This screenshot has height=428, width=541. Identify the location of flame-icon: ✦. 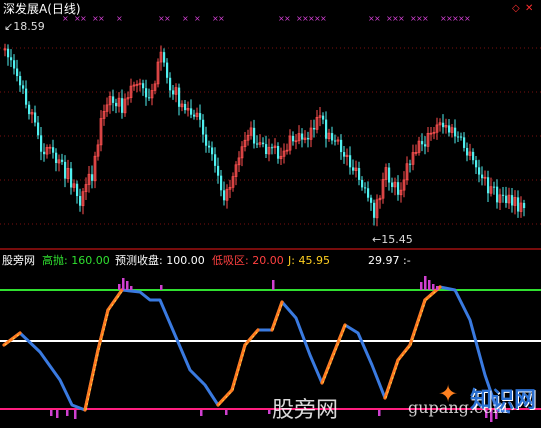
(448, 394).